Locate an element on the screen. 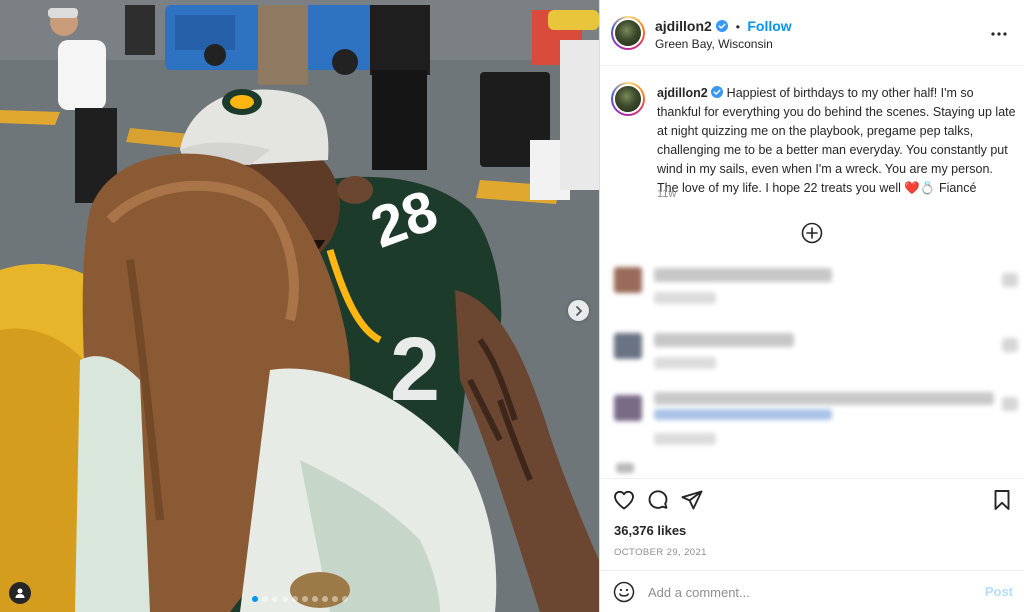 Image resolution: width=1024 pixels, height=612 pixels. caption-author-avatar is located at coordinates (628, 99).